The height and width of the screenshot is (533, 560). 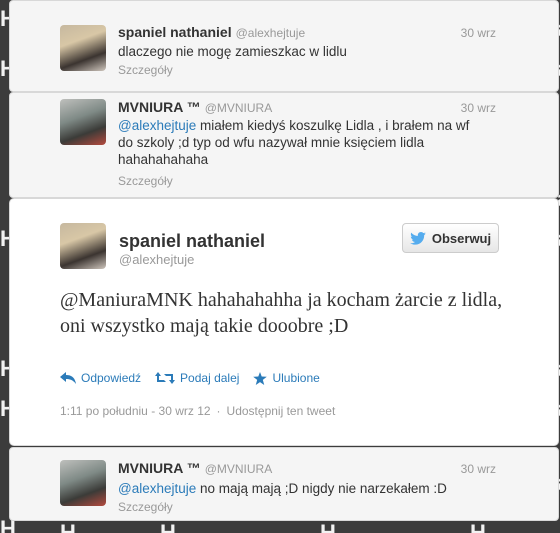 What do you see at coordinates (461, 238) in the screenshot?
I see `follow-label: Obserwuj` at bounding box center [461, 238].